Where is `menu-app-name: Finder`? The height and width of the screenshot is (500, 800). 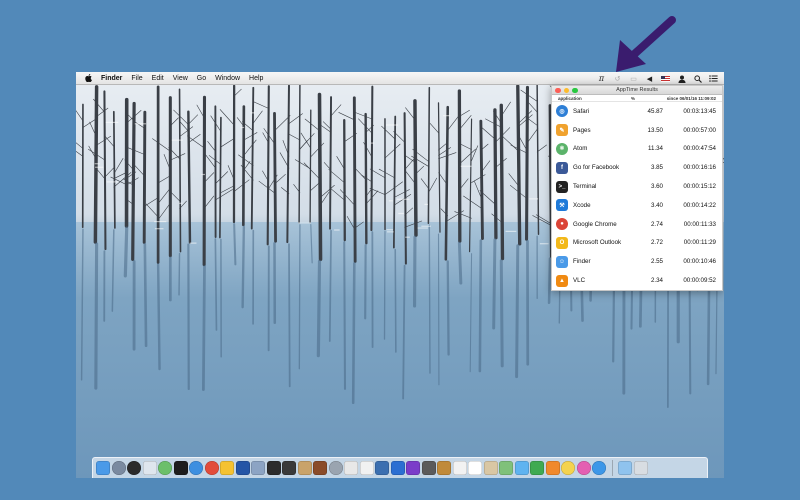
menu-app-name: Finder is located at coordinates (111, 78).